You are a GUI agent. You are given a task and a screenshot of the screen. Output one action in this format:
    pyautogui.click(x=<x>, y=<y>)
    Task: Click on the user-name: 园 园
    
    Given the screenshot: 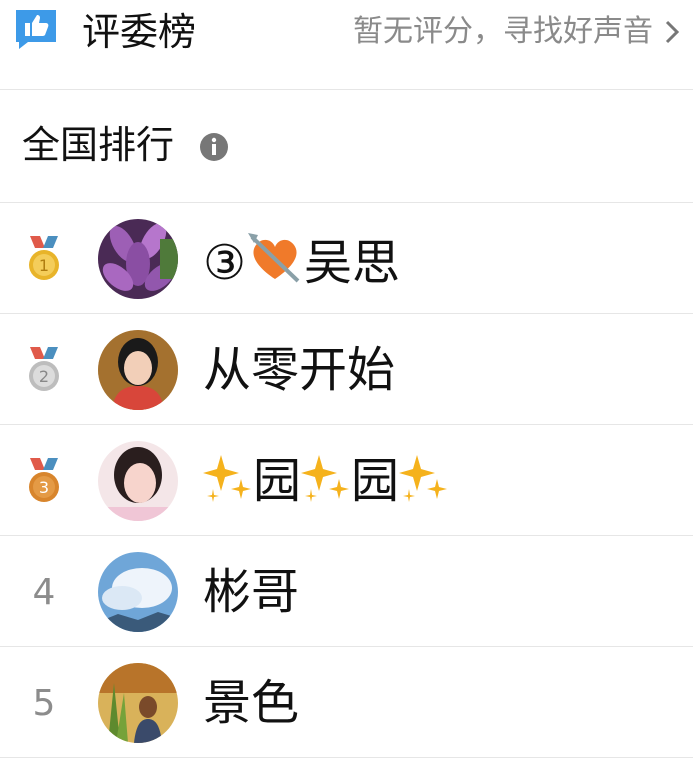 What is the action you would take?
    pyautogui.click(x=326, y=481)
    